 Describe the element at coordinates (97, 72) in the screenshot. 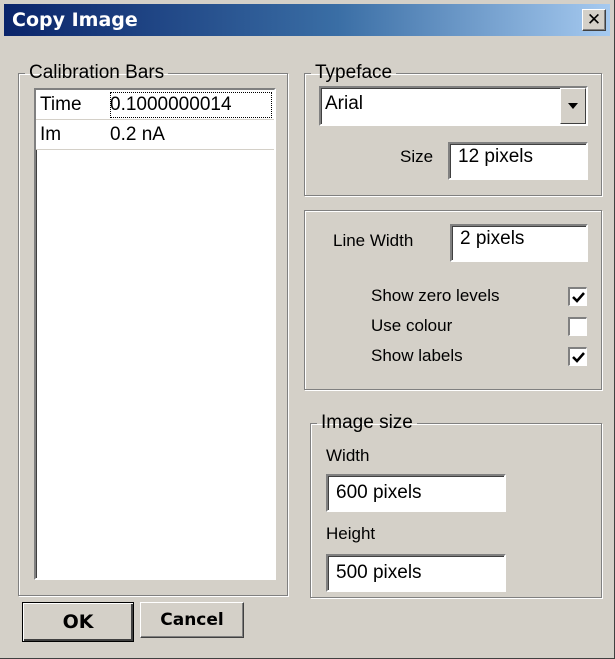

I see `calibration-bars-legend: Calibration Bars` at that location.